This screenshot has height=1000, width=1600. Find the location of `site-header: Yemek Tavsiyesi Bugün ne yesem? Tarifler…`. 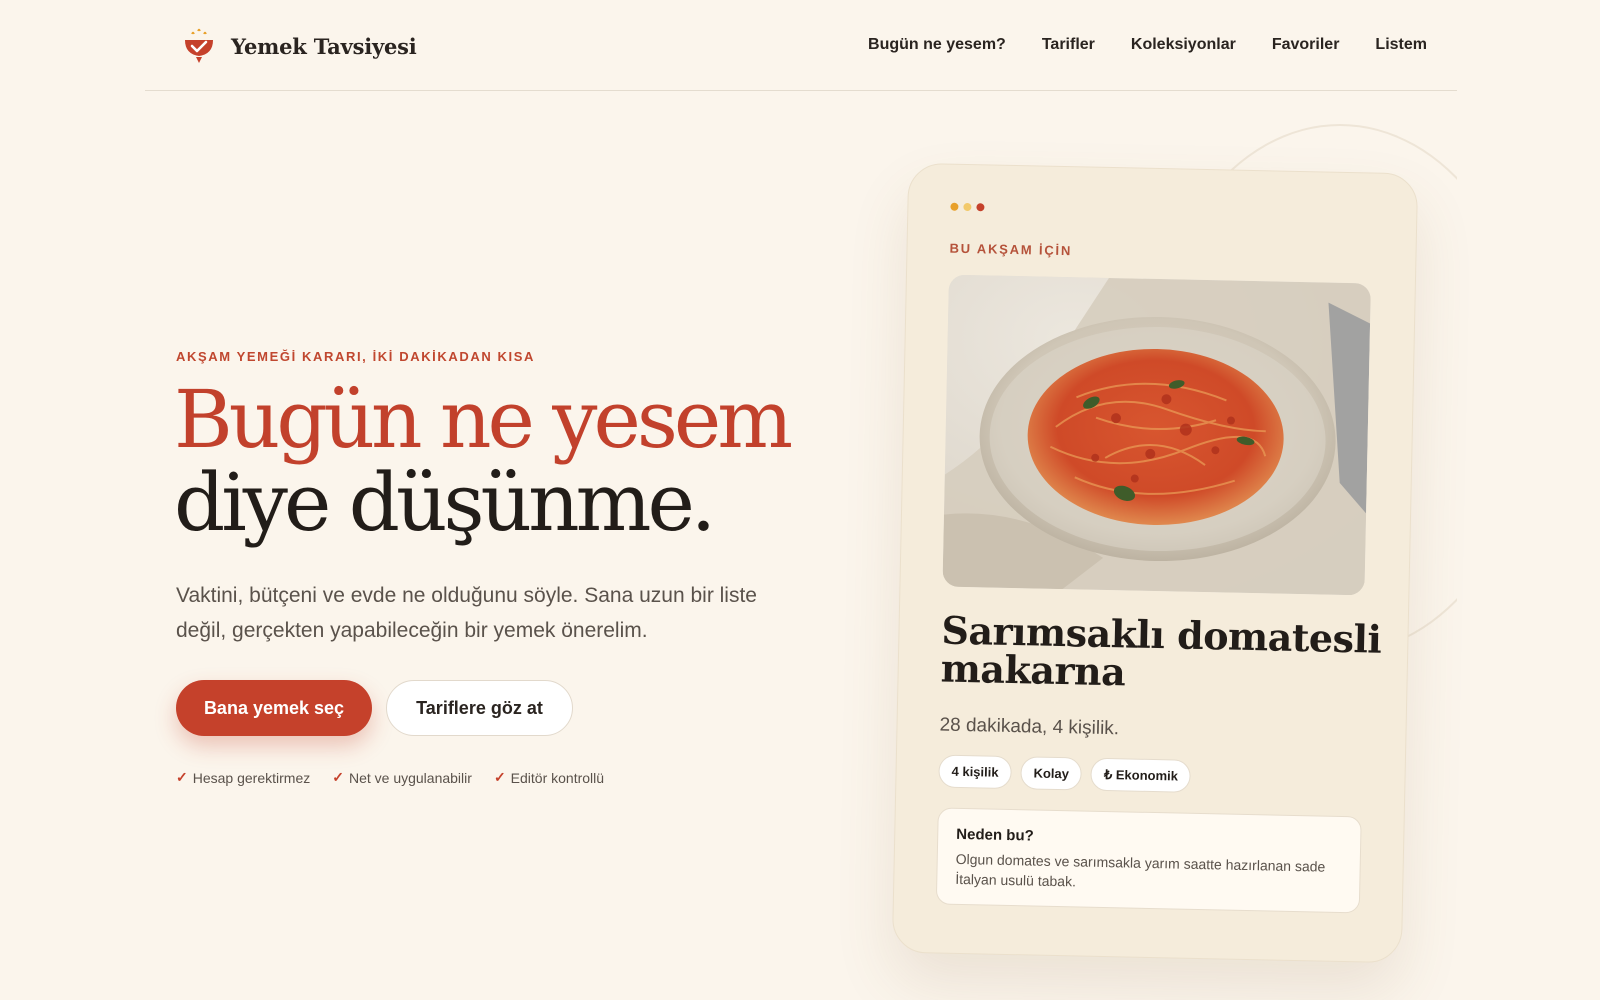

site-header: Yemek Tavsiyesi Bugün ne yesem? Tarifler… is located at coordinates (801, 45).